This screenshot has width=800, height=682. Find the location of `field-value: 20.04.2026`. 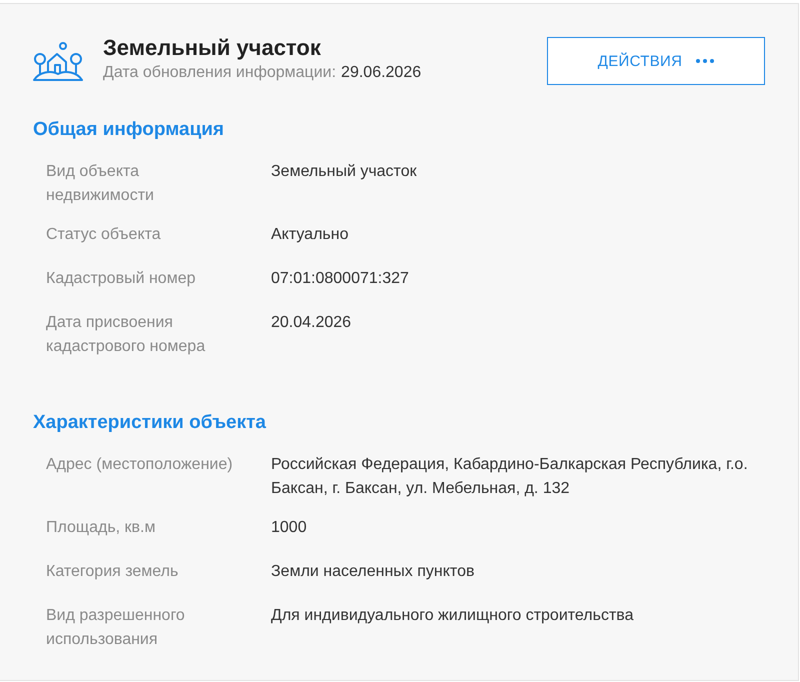

field-value: 20.04.2026 is located at coordinates (311, 323).